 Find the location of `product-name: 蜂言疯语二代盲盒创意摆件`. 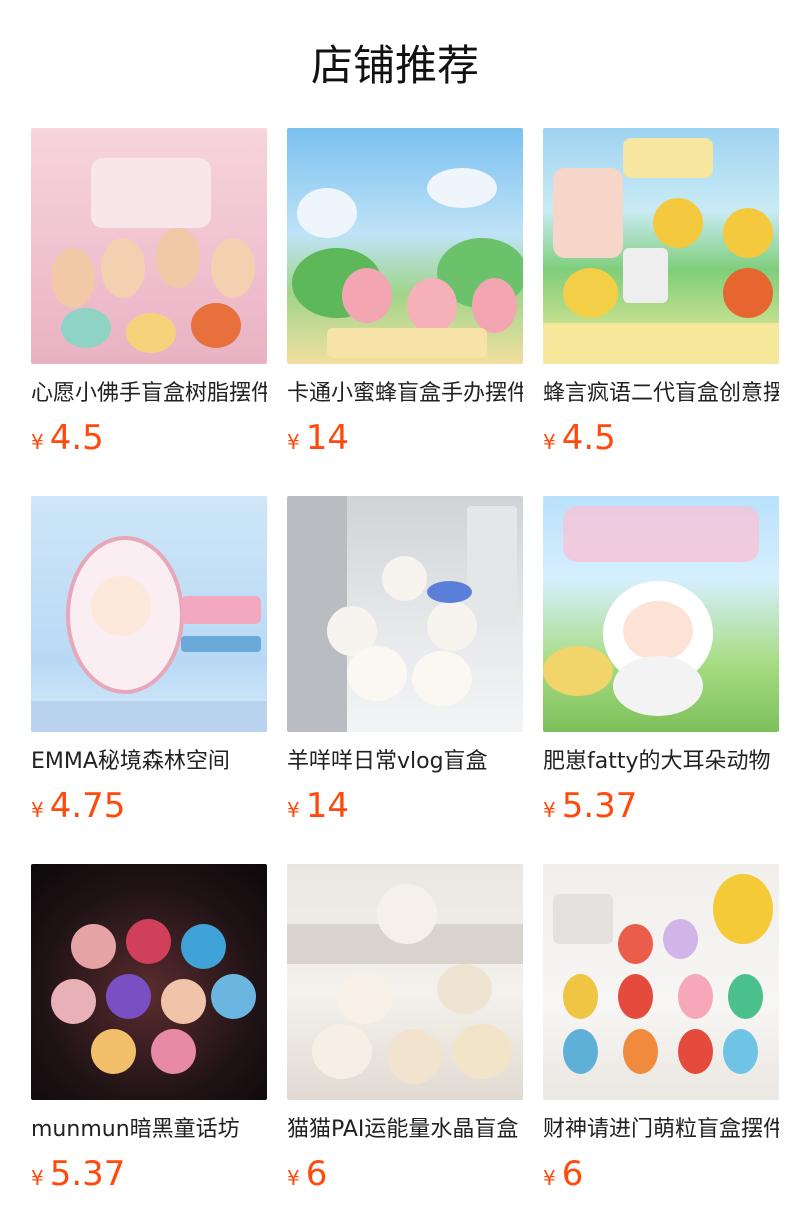

product-name: 蜂言疯语二代盲盒创意摆件 is located at coordinates (661, 394).